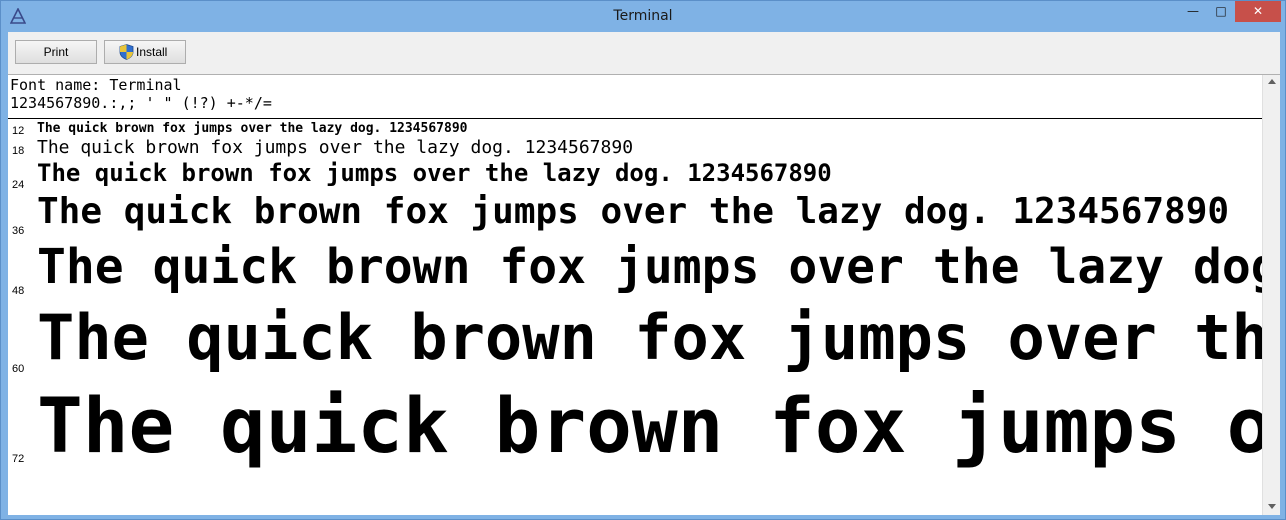 The image size is (1286, 520). Describe the element at coordinates (56, 52) in the screenshot. I see `print-button: Print` at that location.